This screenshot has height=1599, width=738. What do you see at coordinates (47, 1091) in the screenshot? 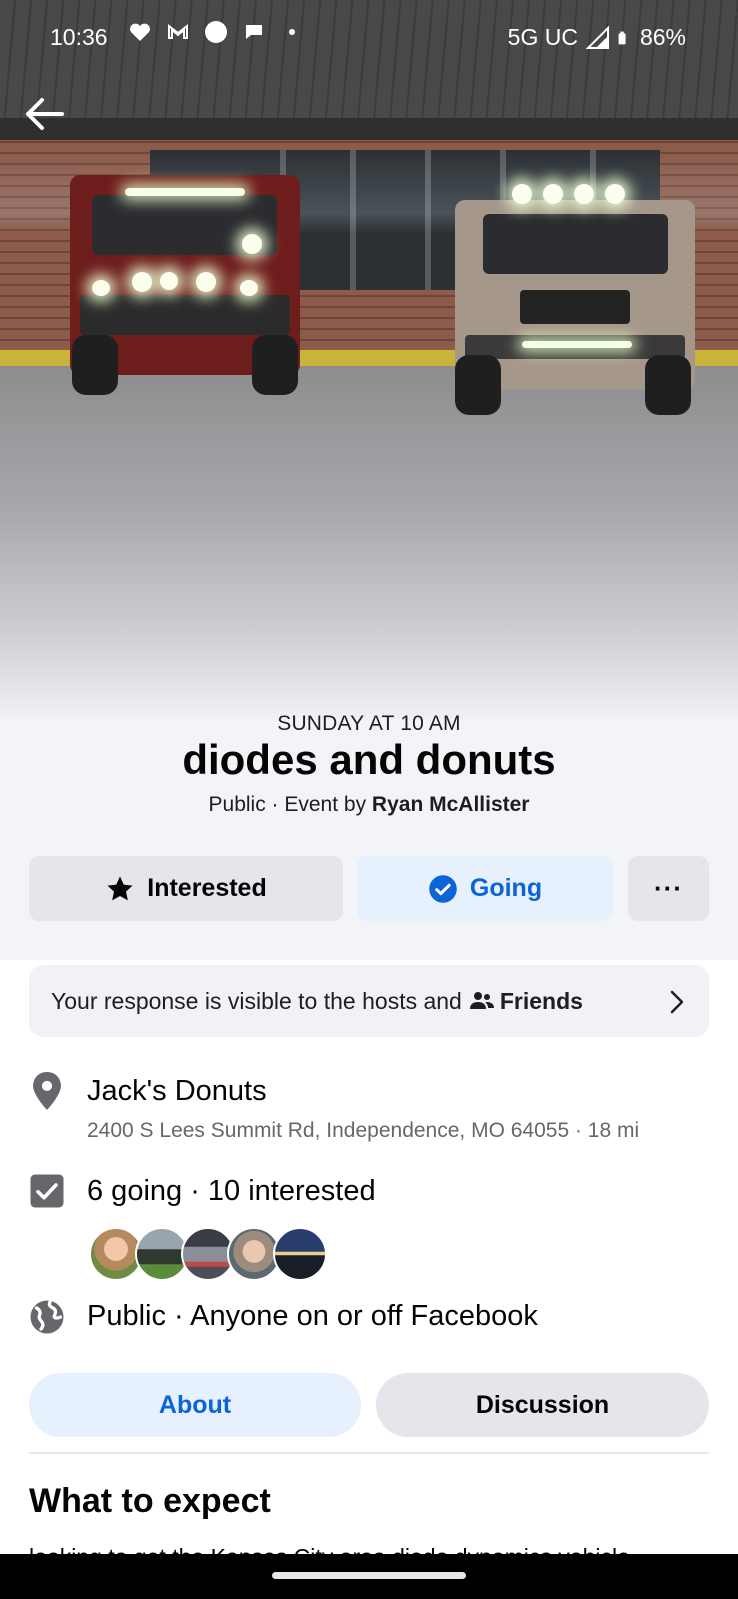
I see `location-pin-icon` at bounding box center [47, 1091].